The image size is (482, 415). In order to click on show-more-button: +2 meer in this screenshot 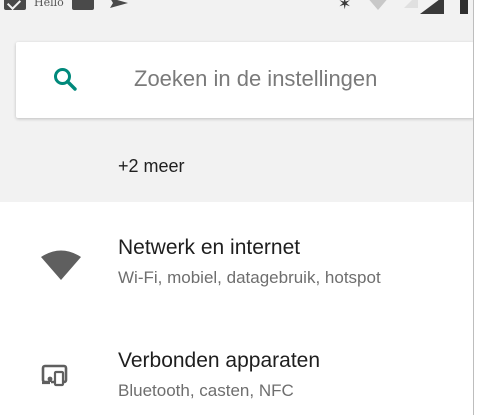, I will do `click(151, 166)`.